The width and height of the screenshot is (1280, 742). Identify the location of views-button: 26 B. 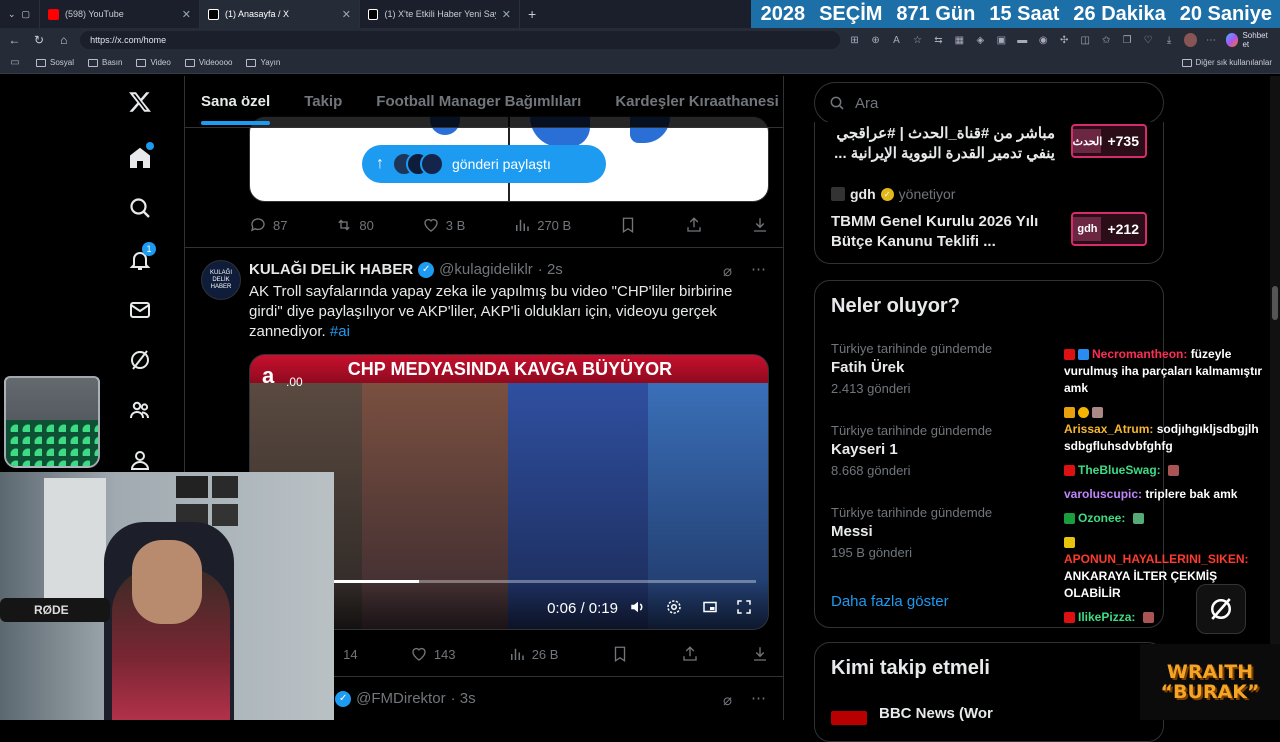
(533, 654).